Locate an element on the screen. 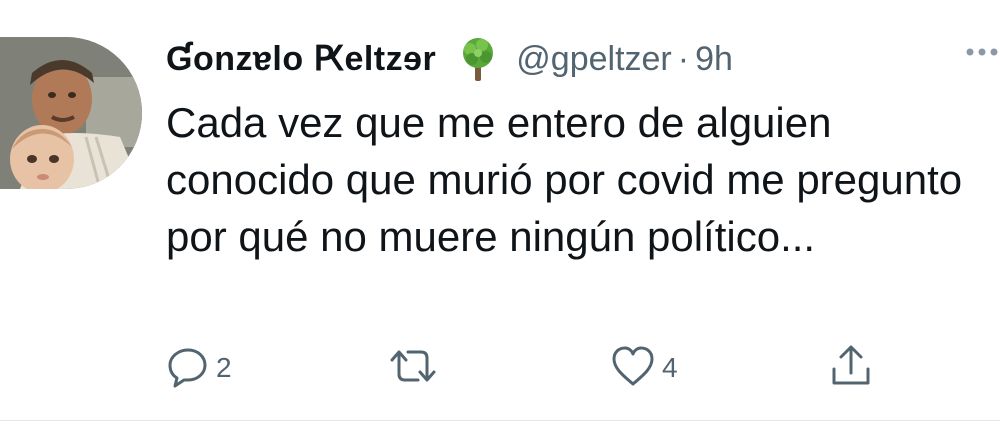  tree-icon is located at coordinates (478, 59).